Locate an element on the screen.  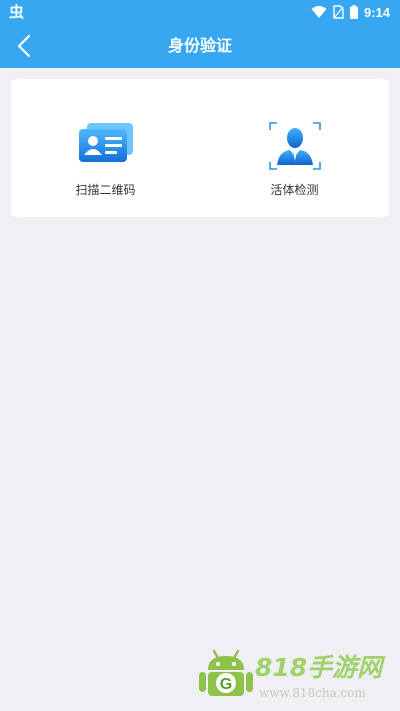
back-button is located at coordinates (24, 46).